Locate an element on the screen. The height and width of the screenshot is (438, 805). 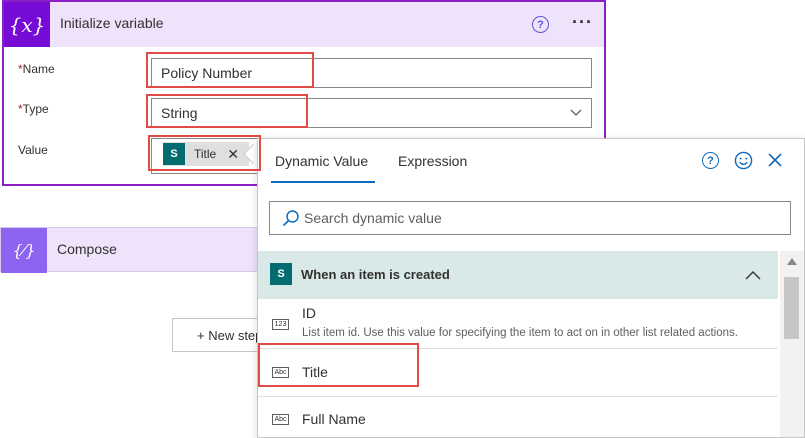
tab-expression: Expression is located at coordinates (432, 161).